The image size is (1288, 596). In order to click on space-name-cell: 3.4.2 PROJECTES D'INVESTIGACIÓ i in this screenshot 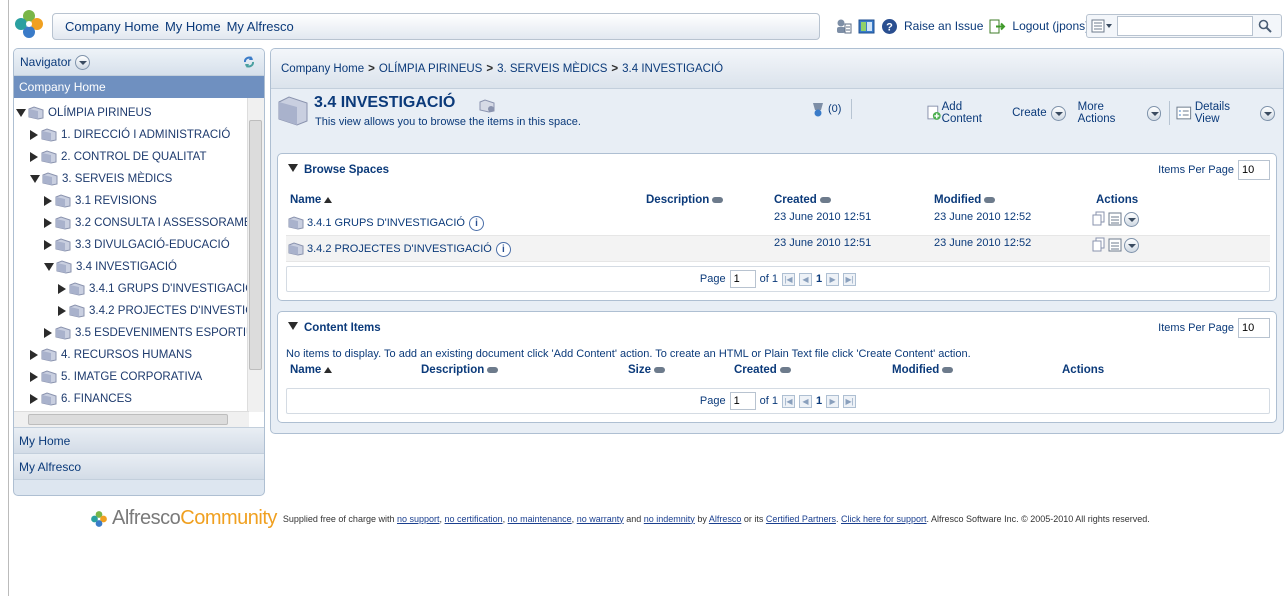, I will do `click(399, 249)`.